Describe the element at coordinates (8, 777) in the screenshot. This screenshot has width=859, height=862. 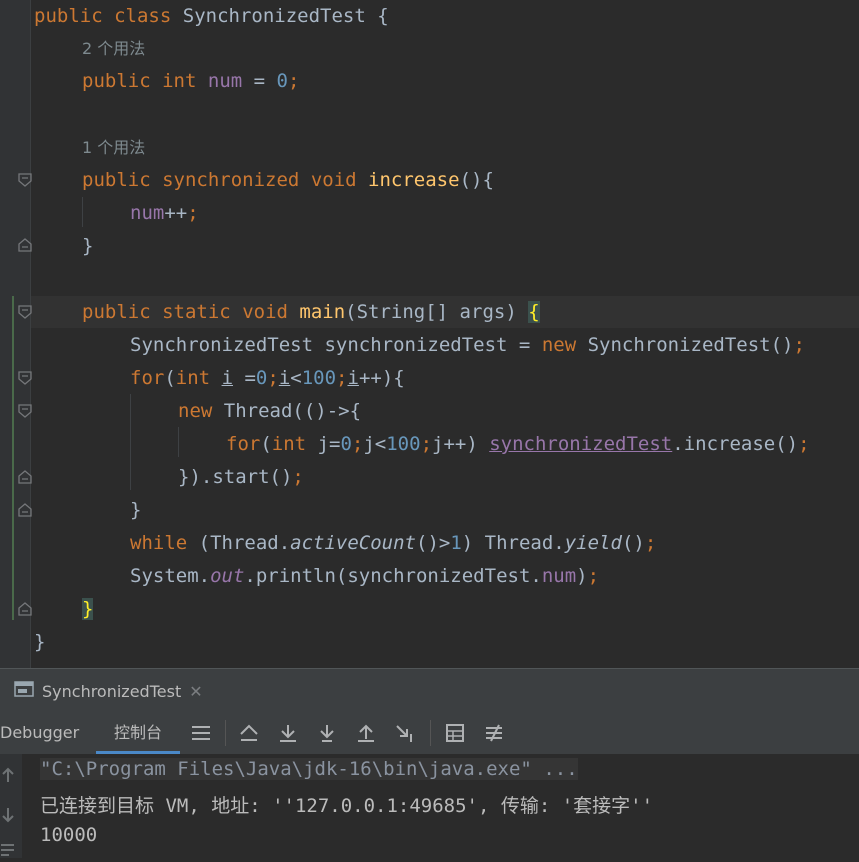
I see `arrow-up-icon` at that location.